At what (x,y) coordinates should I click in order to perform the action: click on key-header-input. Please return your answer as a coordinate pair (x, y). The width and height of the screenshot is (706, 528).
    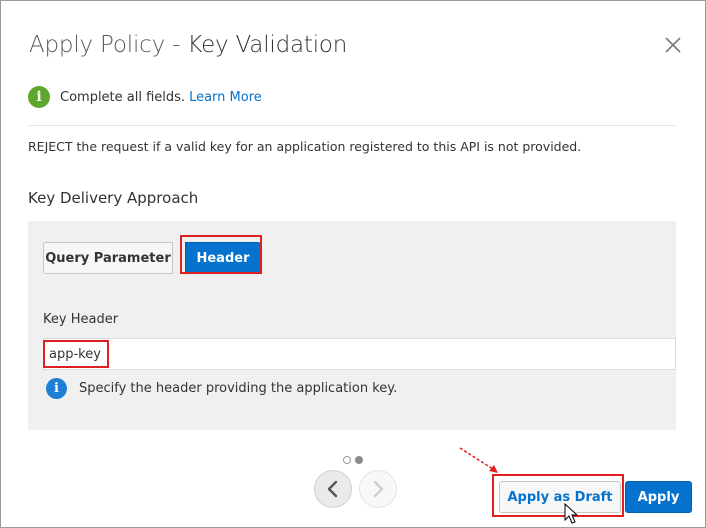
    Looking at the image, I should click on (359, 354).